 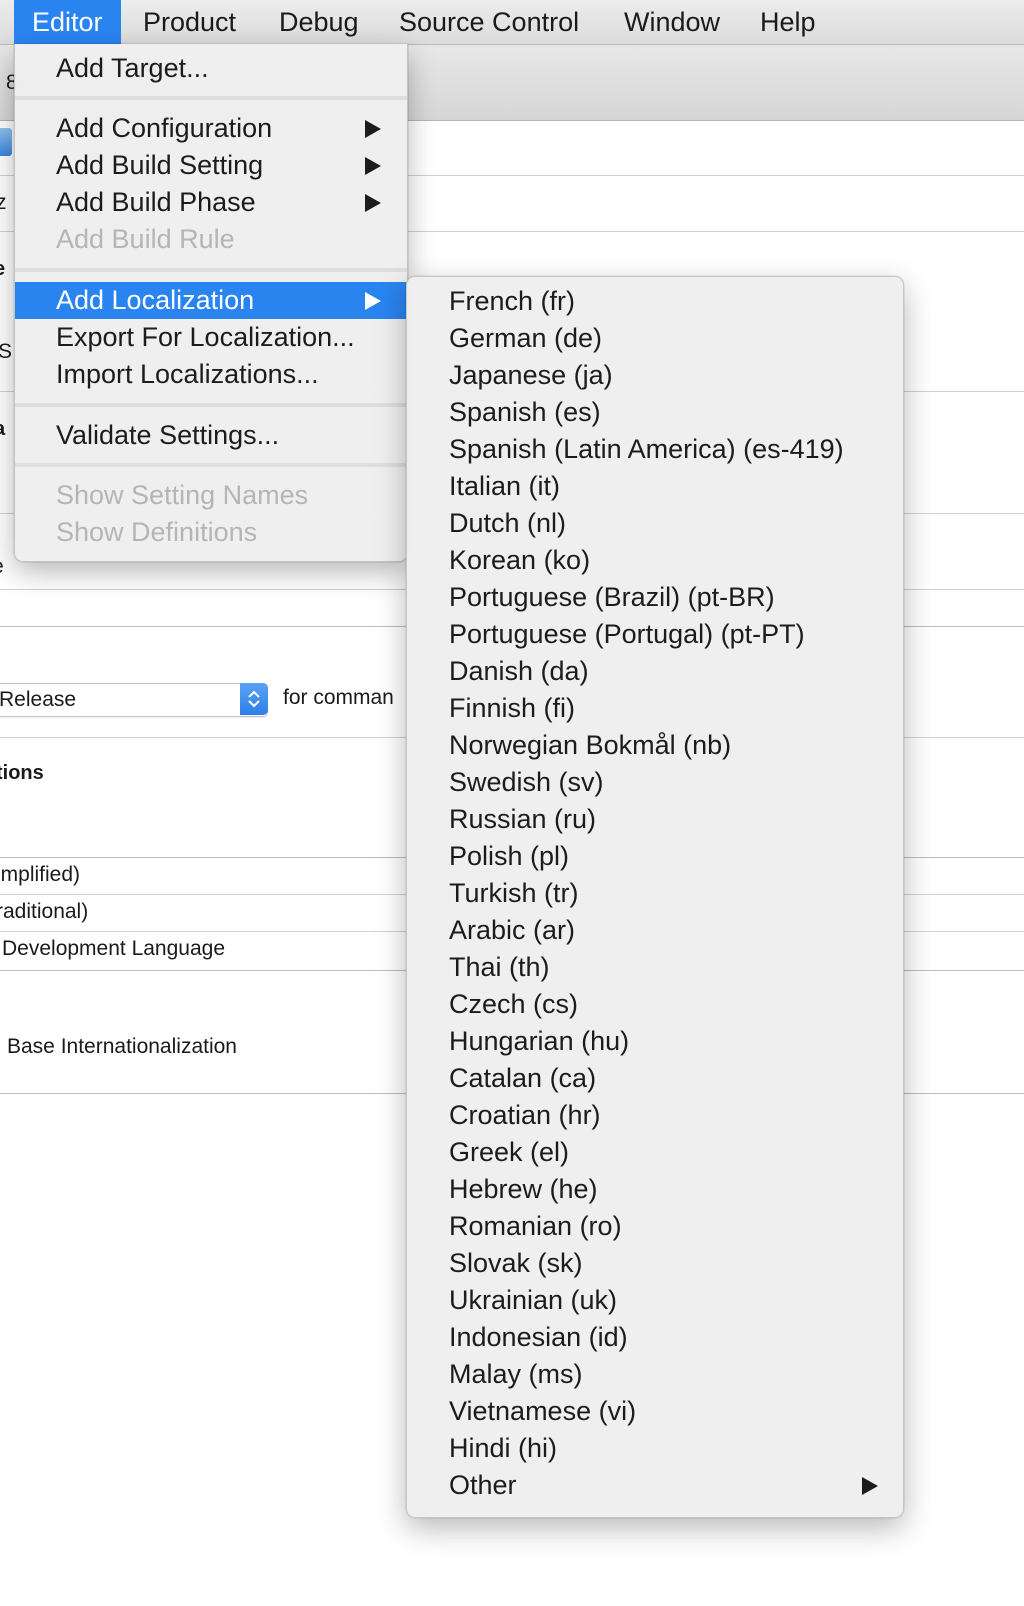 What do you see at coordinates (516, 1374) in the screenshot?
I see `localization-item-label: Malay (ms)` at bounding box center [516, 1374].